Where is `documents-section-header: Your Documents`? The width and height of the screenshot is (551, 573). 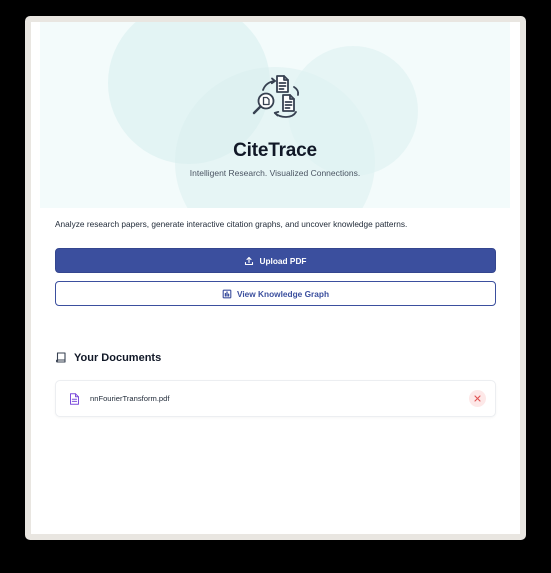
documents-section-header: Your Documents is located at coordinates (108, 357).